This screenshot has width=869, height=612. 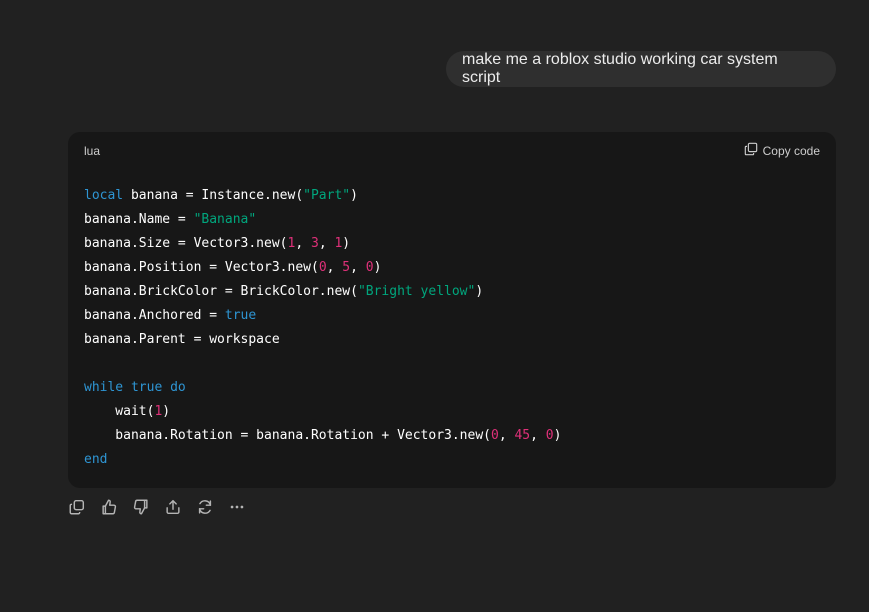 I want to click on thumbs-down-icon, so click(x=141, y=509).